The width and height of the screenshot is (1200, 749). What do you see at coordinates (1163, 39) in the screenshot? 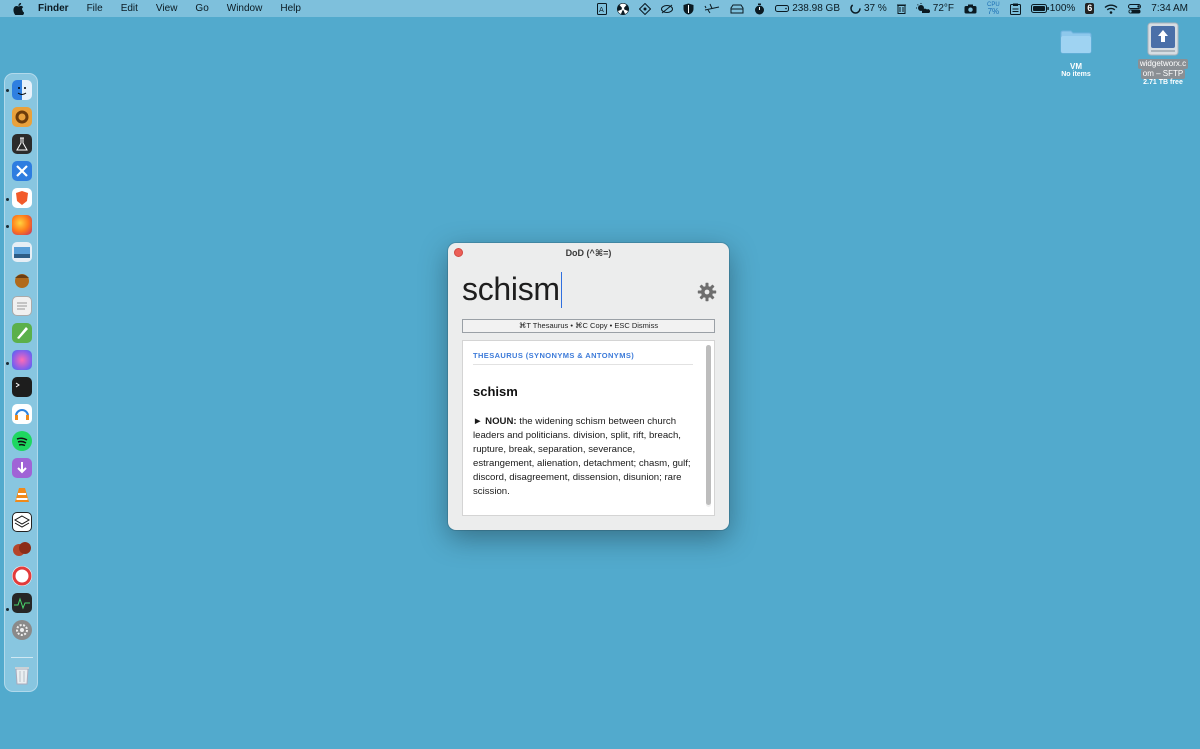
I see `network-drive-icon` at bounding box center [1163, 39].